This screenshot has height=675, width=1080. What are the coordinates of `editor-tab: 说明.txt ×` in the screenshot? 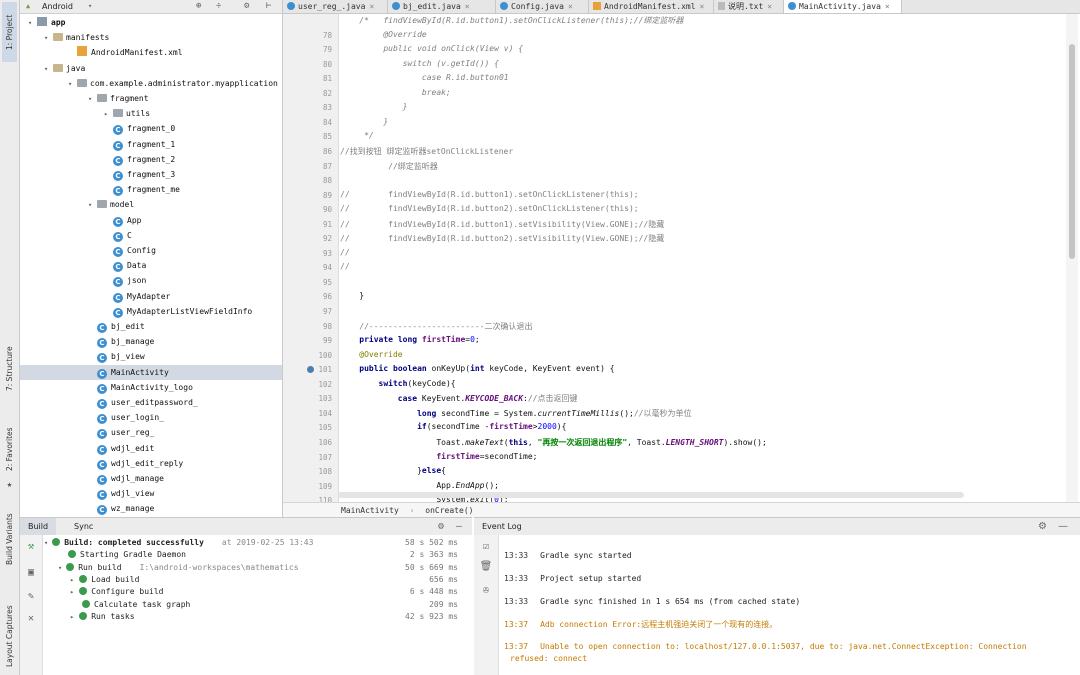 It's located at (749, 6).